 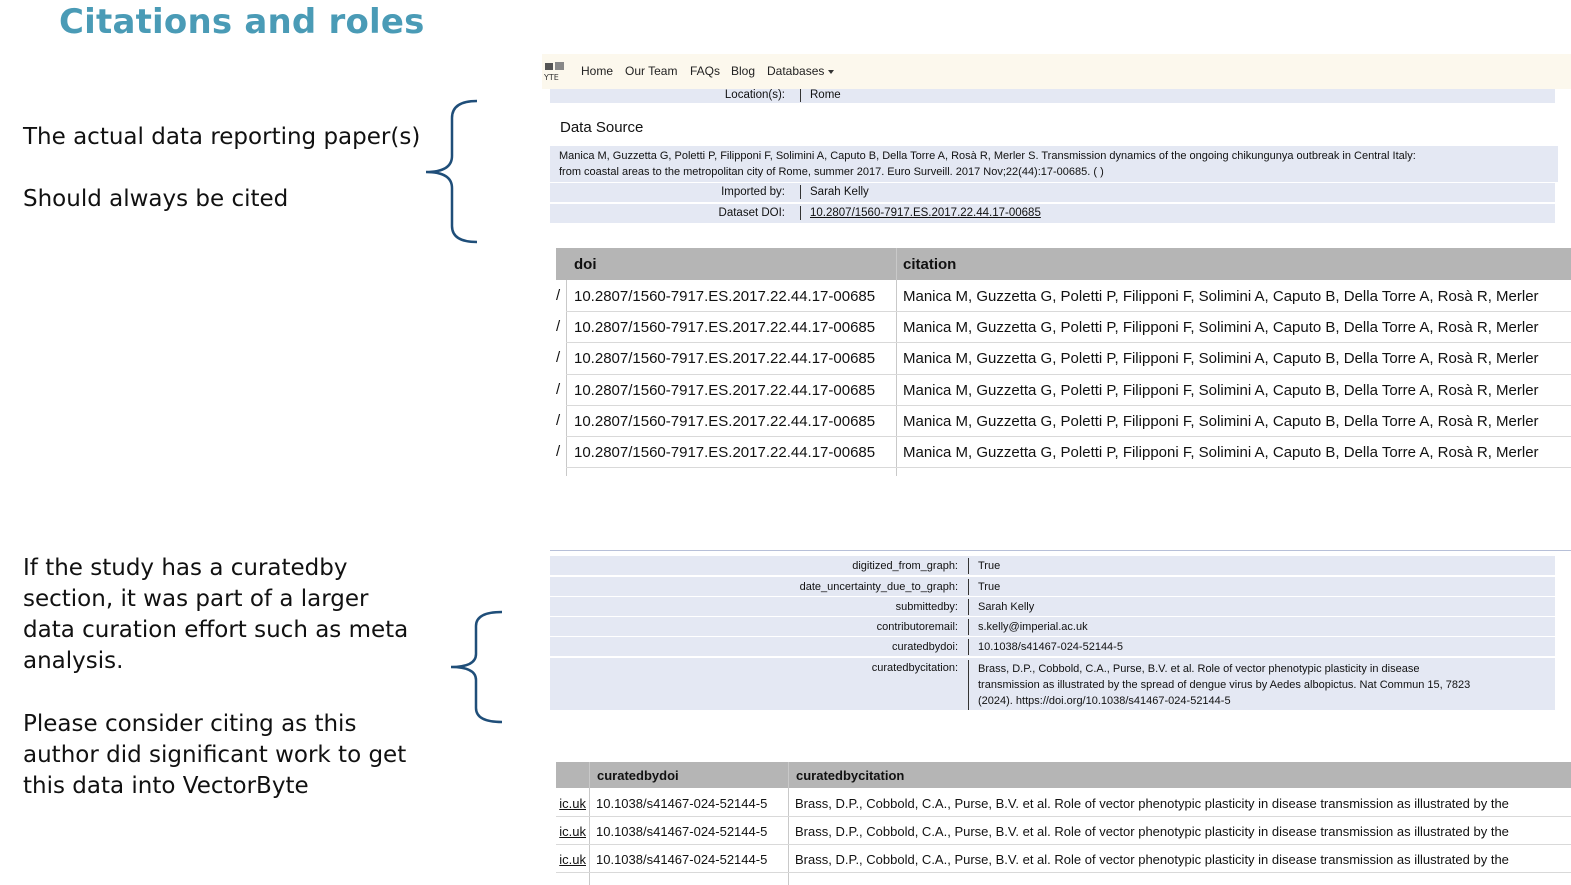 I want to click on meta-label: date_uncertainty_due_to_graph:, so click(x=878, y=587).